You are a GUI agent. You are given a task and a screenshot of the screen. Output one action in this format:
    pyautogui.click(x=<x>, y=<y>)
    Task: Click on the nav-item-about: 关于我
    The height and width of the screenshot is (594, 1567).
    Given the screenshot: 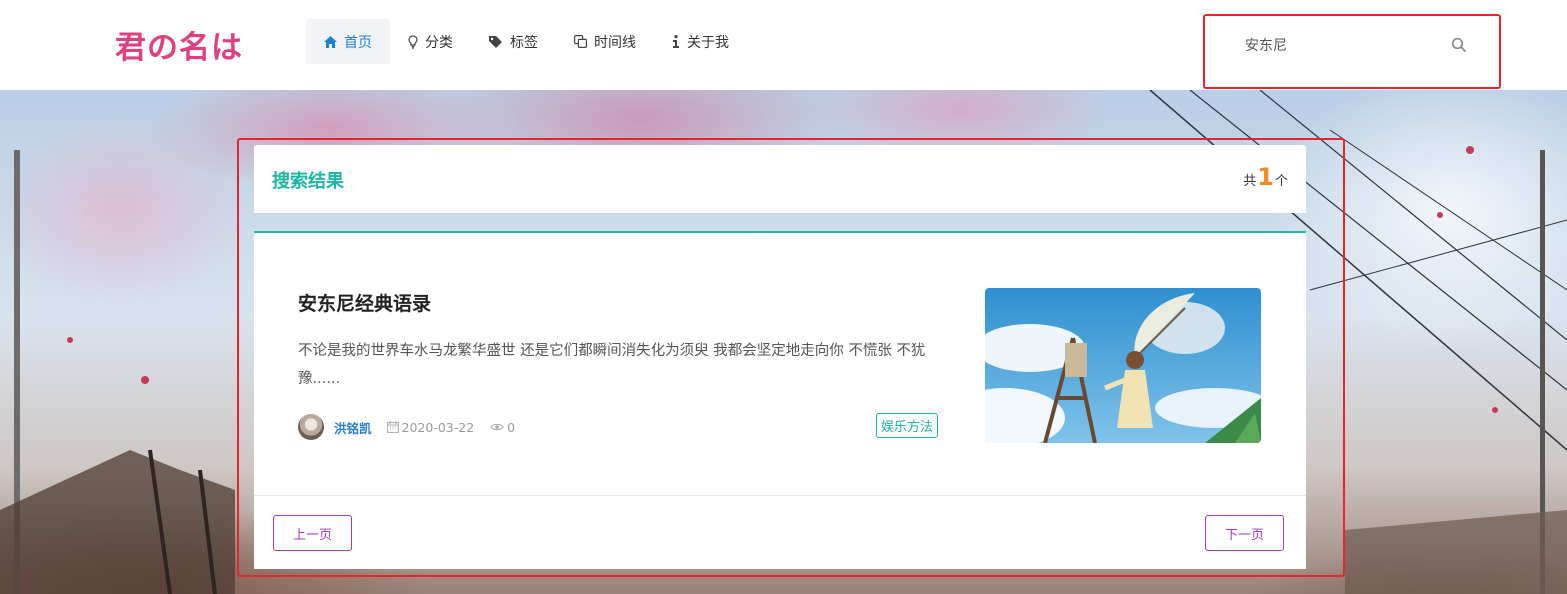 What is the action you would take?
    pyautogui.click(x=700, y=41)
    